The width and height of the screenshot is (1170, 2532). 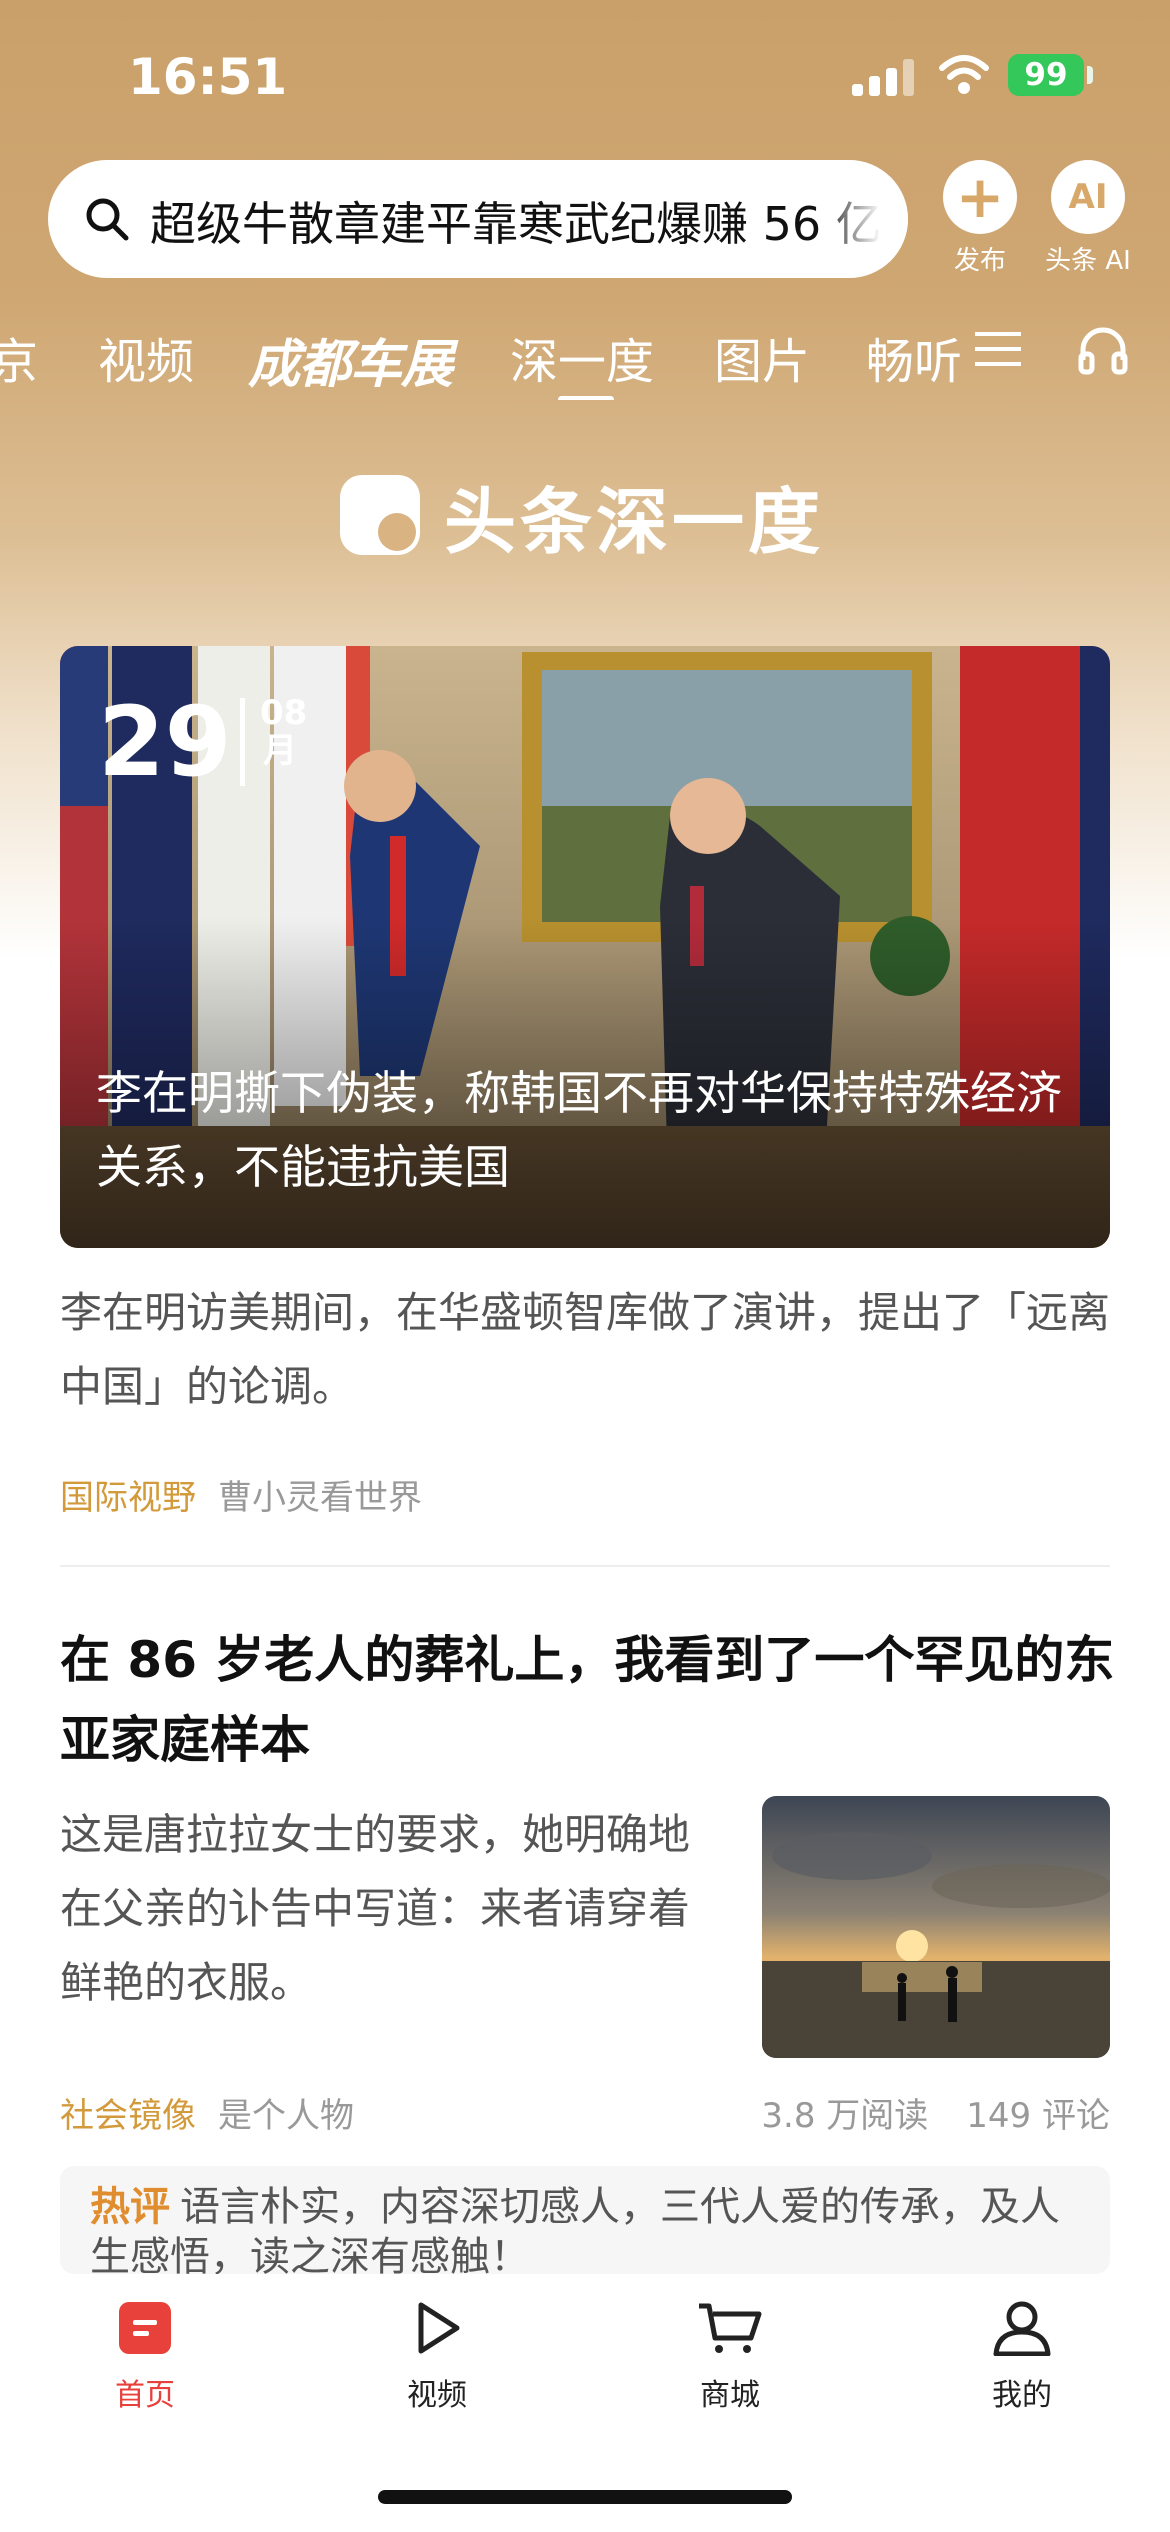 I want to click on channel-tab-deep: 深一度, so click(x=582, y=357).